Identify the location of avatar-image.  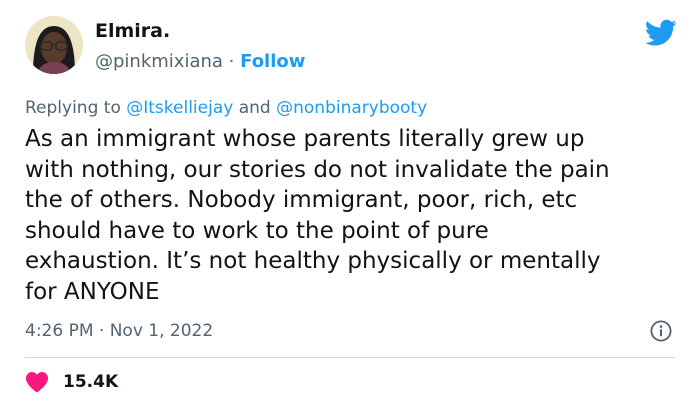
(54, 45).